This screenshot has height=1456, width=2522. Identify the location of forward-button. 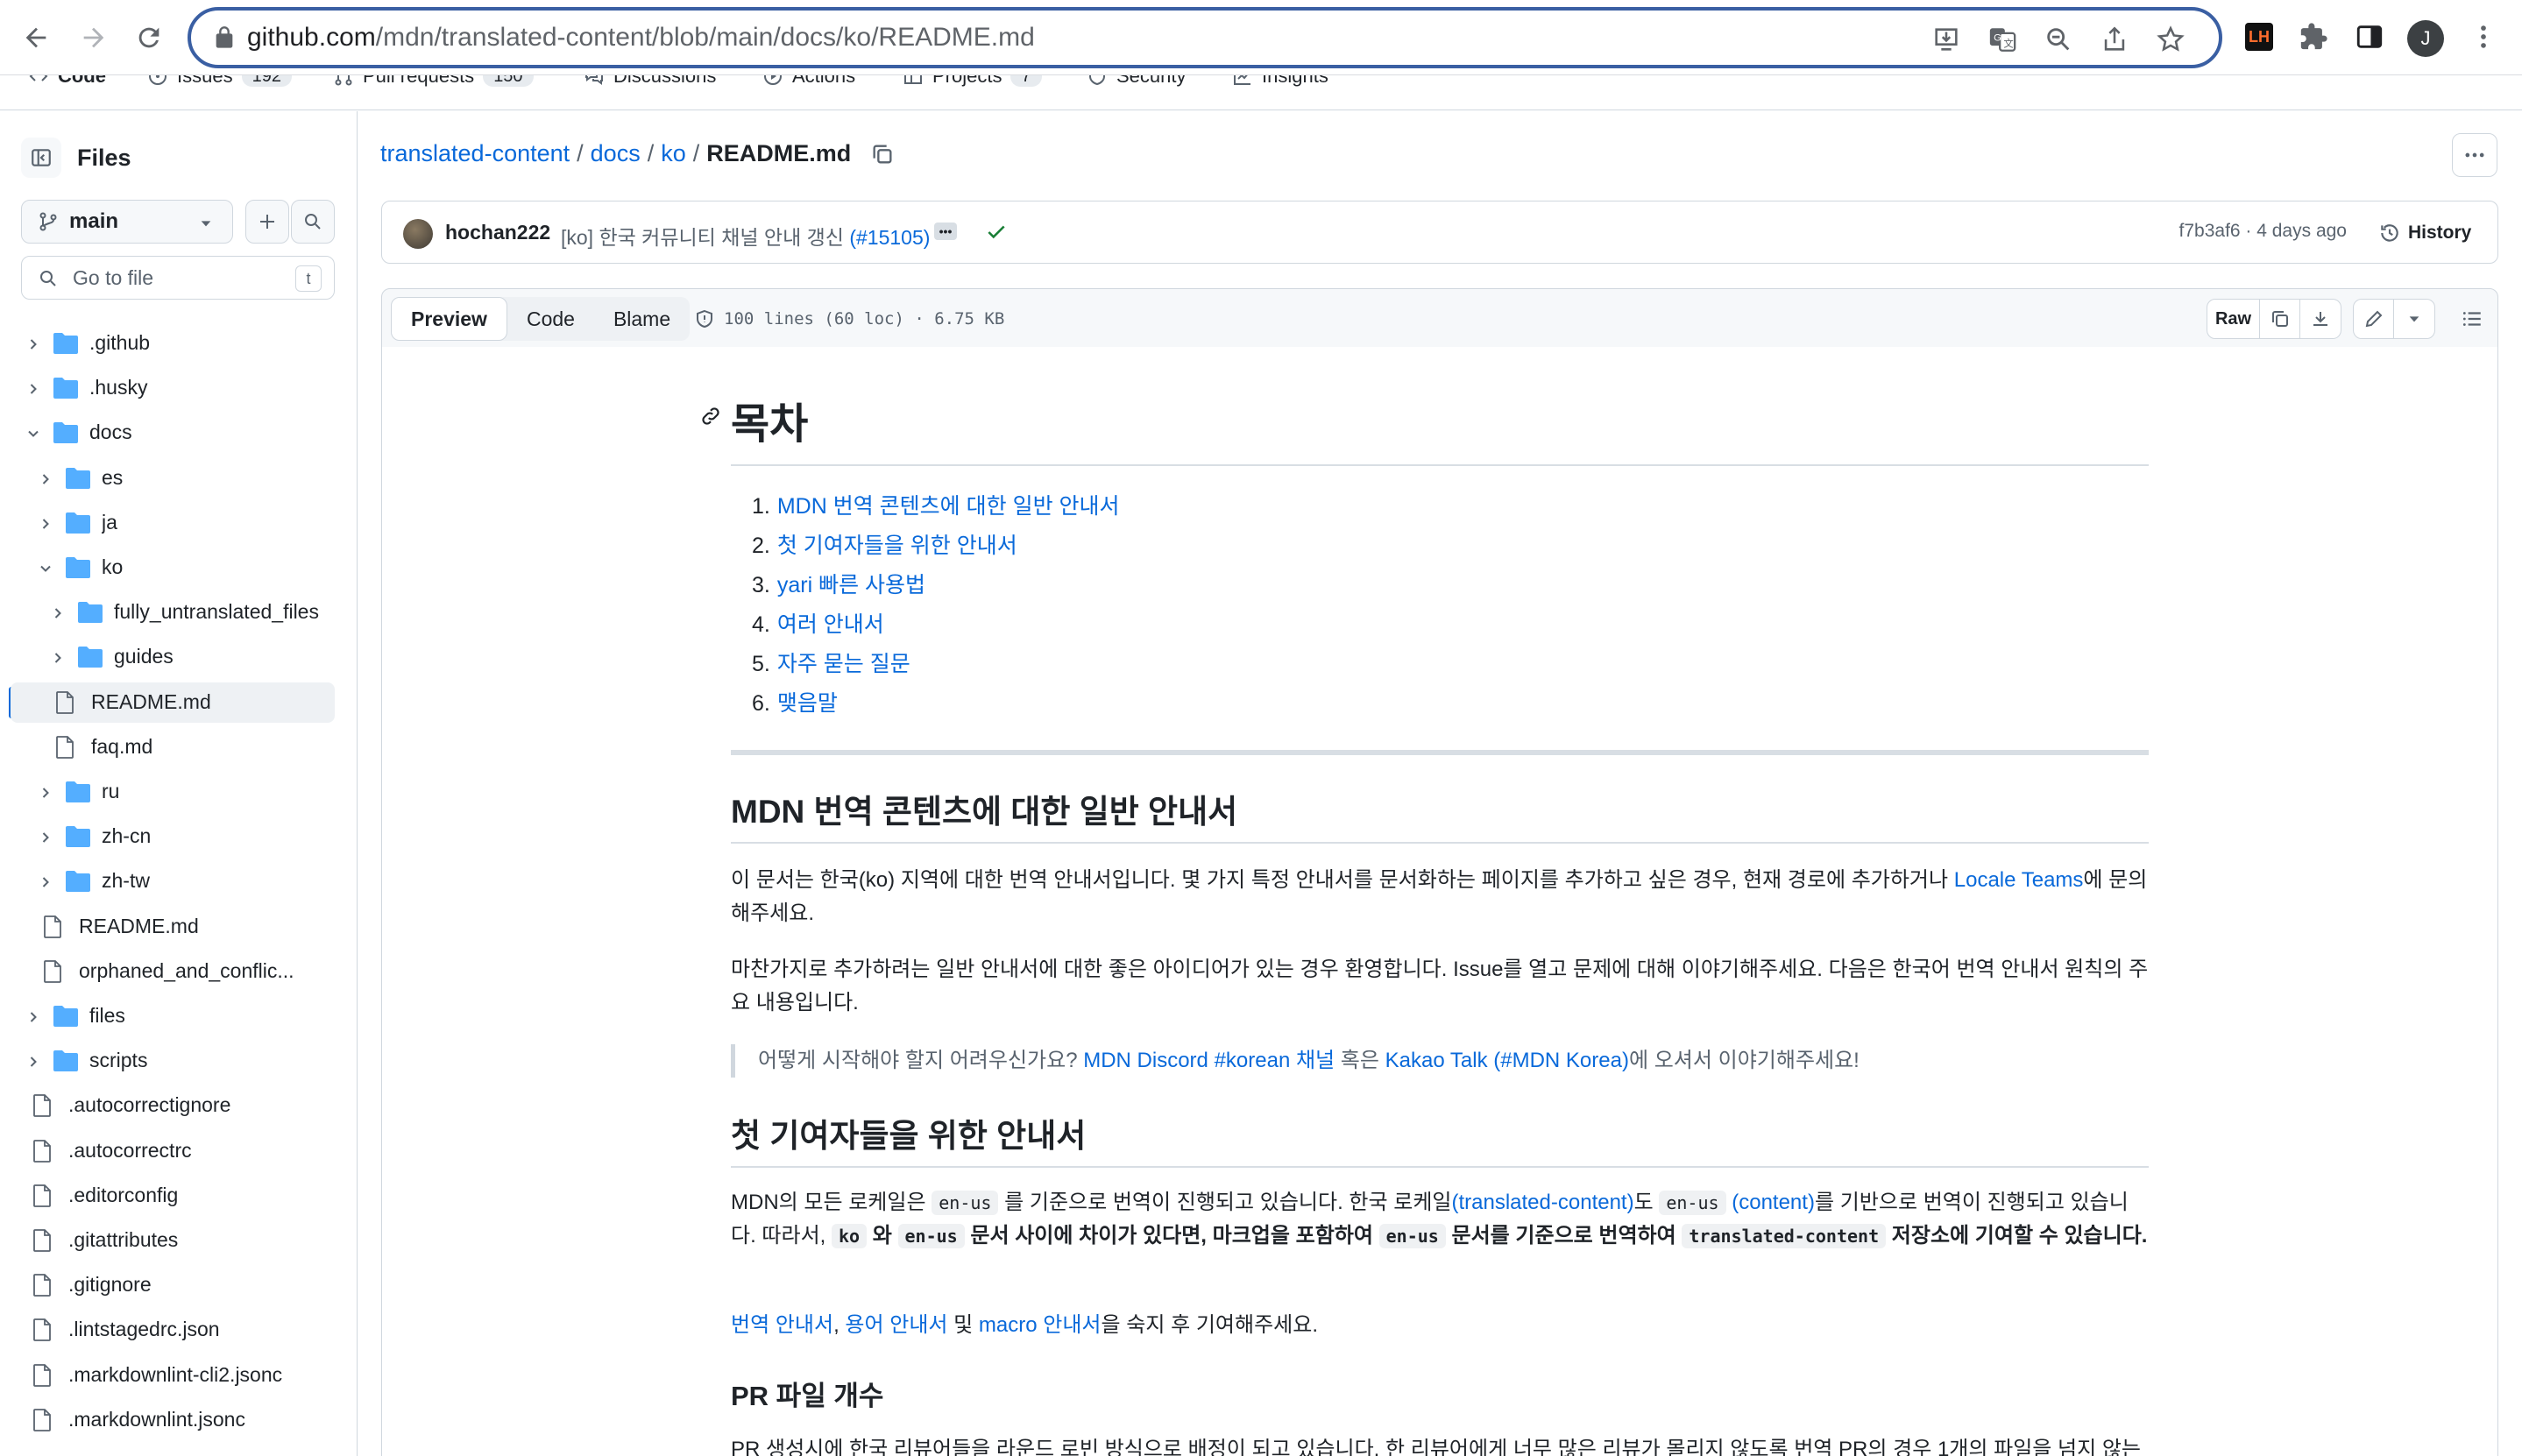
(94, 38).